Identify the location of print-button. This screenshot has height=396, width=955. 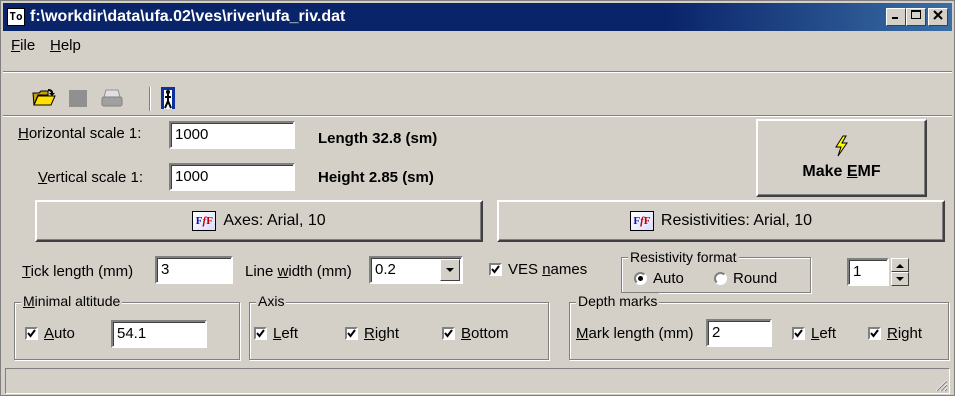
(112, 98).